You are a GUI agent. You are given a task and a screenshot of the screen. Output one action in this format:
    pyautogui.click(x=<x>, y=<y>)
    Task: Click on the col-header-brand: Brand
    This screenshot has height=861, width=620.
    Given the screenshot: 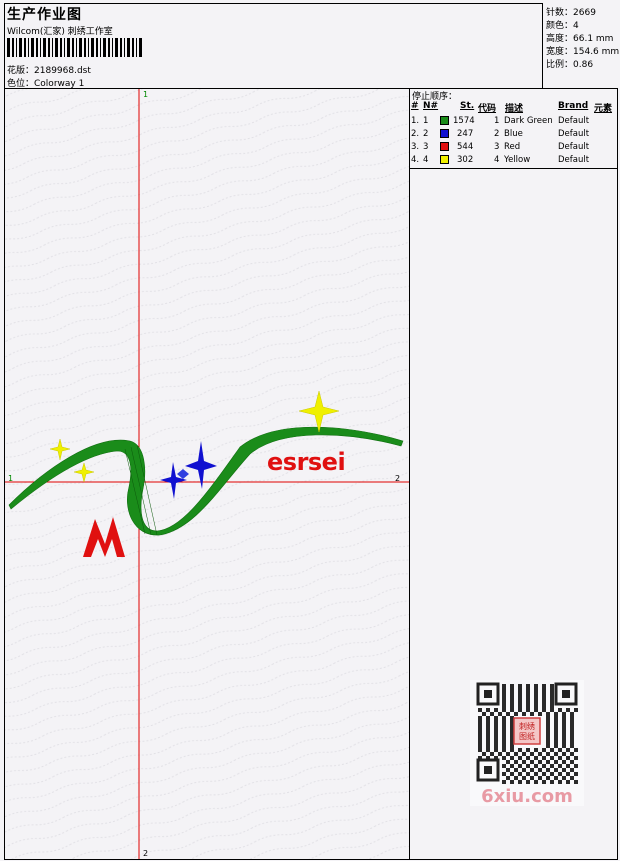 What is the action you would take?
    pyautogui.click(x=573, y=106)
    